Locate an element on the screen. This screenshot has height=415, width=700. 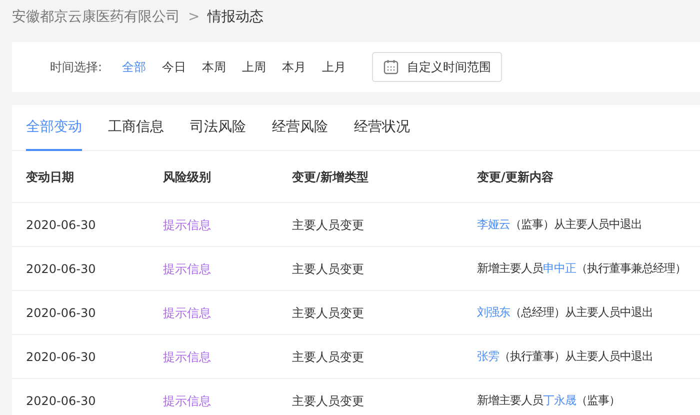
tab: 司法风险 is located at coordinates (218, 128).